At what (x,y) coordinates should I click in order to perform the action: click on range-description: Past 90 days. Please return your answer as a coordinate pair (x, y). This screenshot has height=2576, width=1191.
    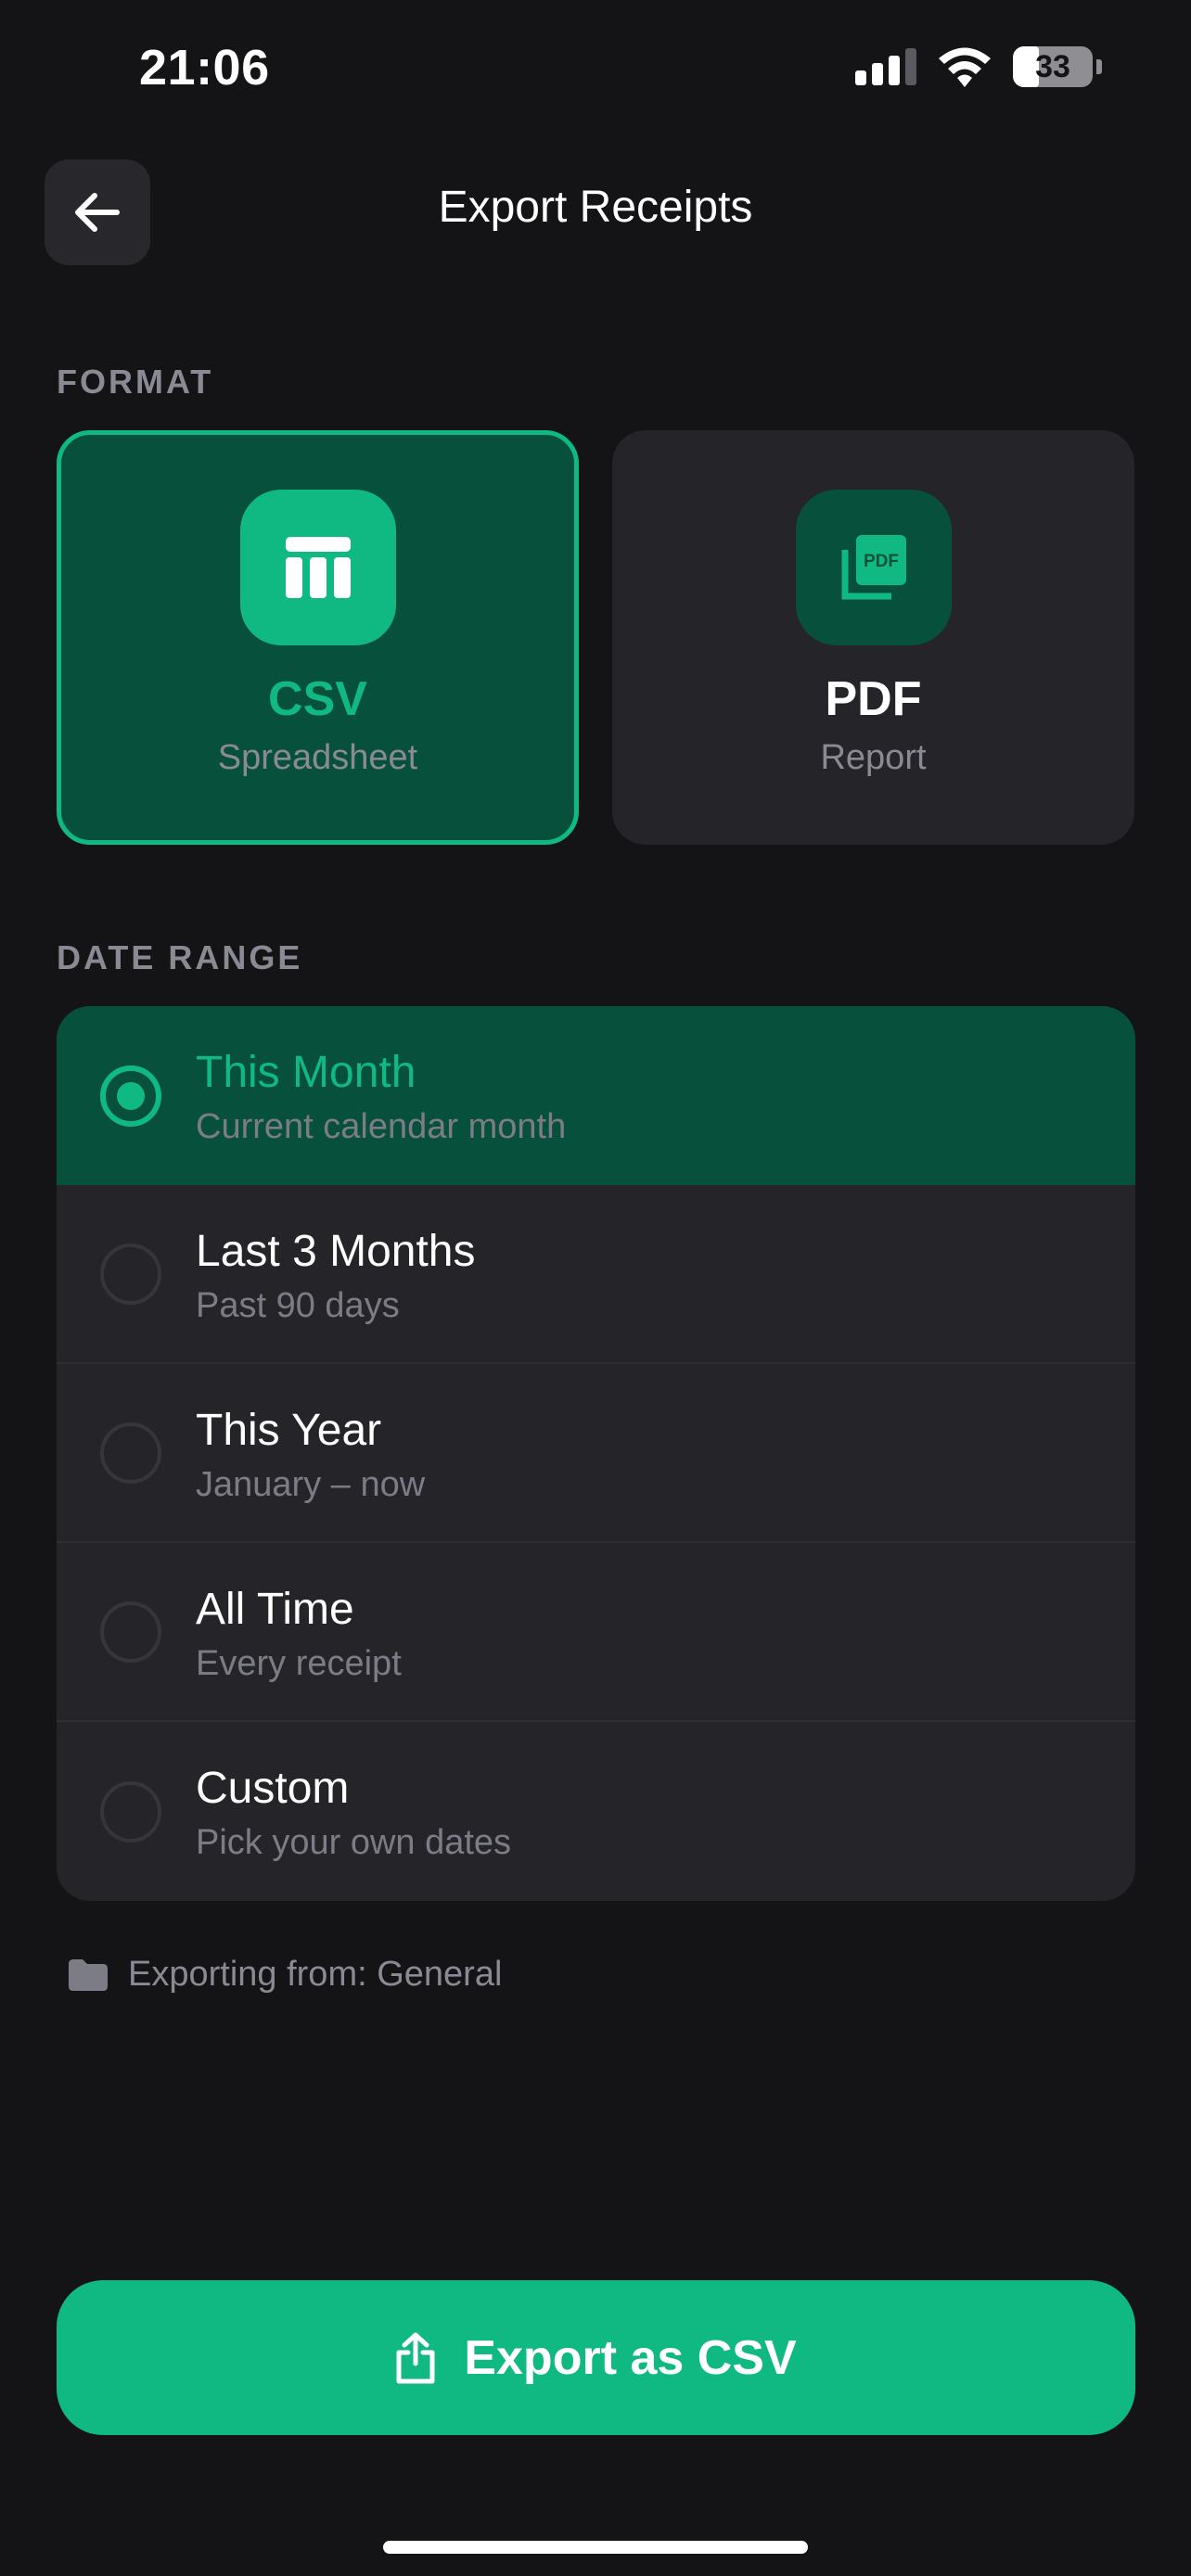
    Looking at the image, I should click on (298, 1305).